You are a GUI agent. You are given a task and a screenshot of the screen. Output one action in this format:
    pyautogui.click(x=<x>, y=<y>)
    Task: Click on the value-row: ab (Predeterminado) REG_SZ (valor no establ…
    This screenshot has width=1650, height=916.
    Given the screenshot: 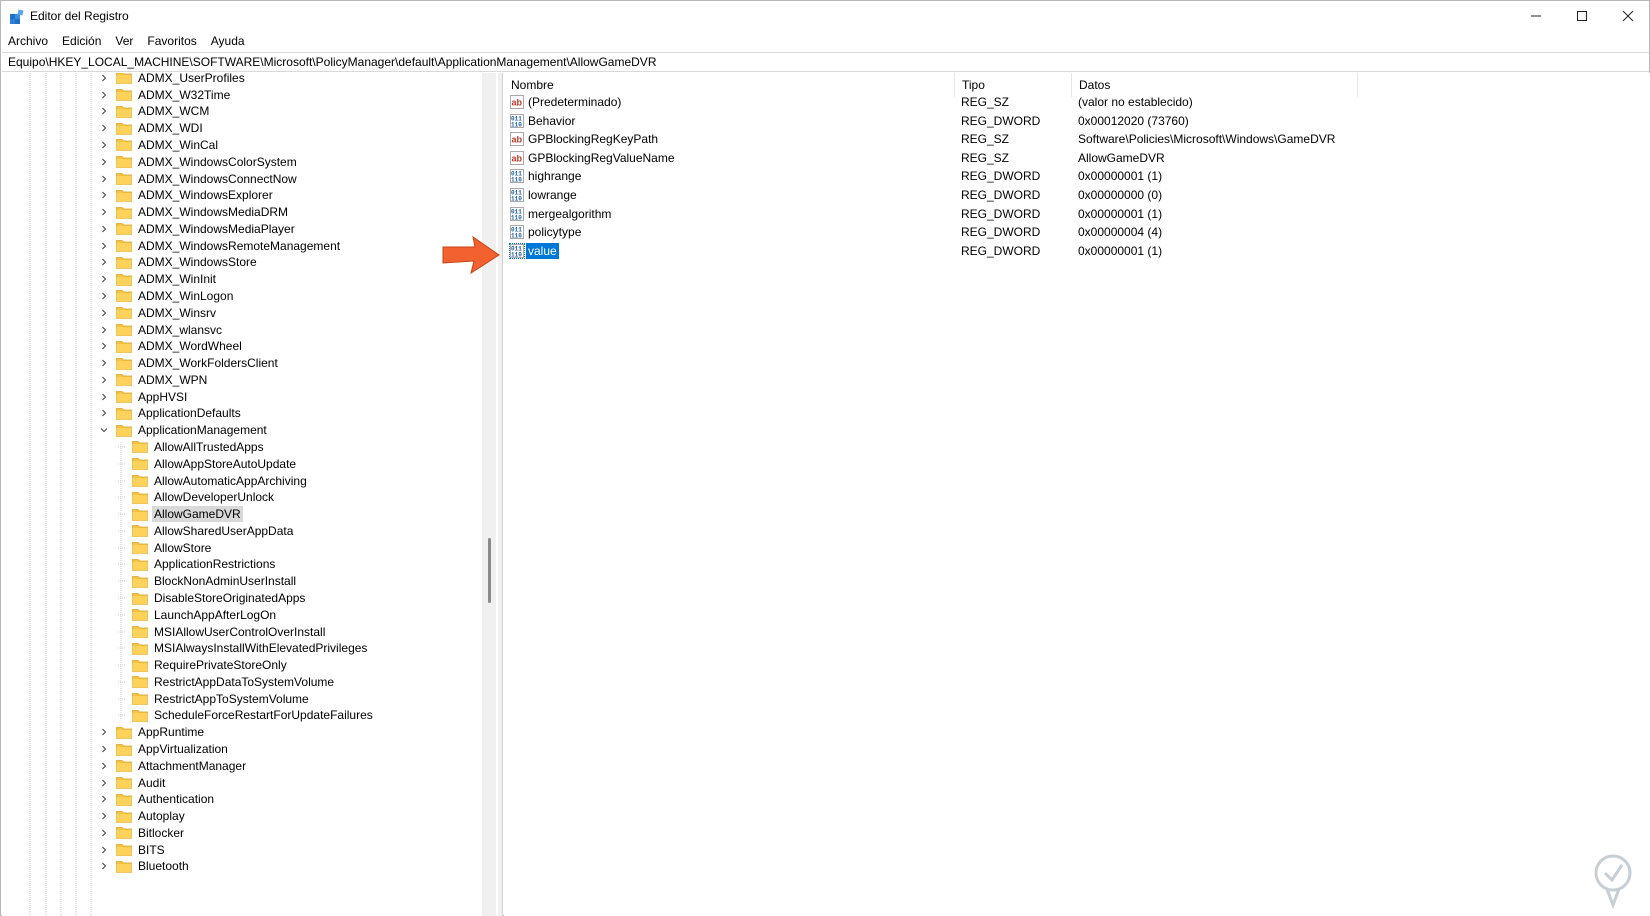 What is the action you would take?
    pyautogui.click(x=1077, y=102)
    